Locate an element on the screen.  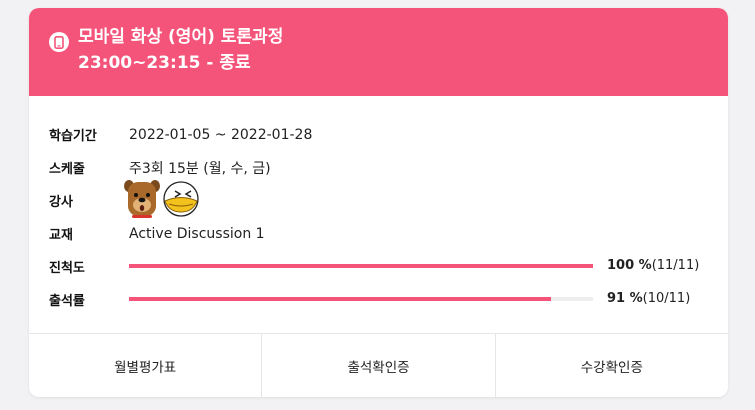
progress-bar-fill is located at coordinates (361, 266).